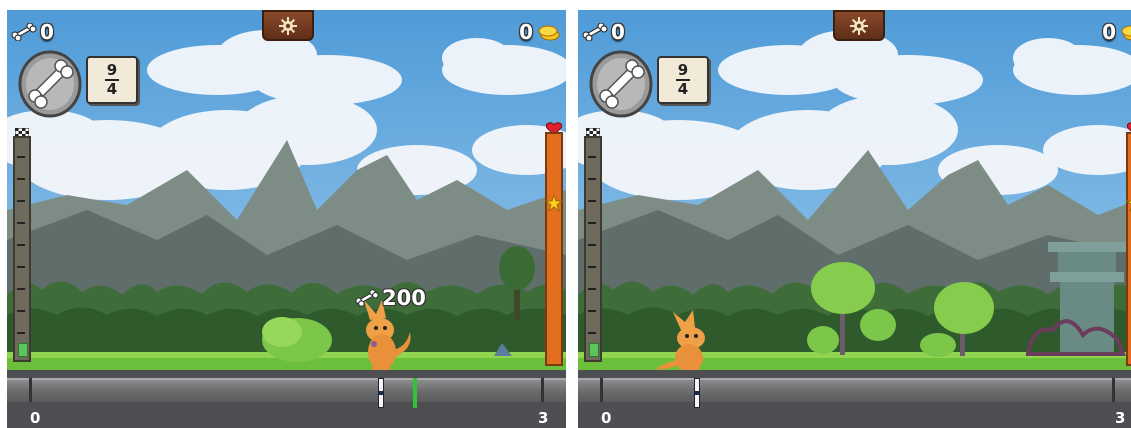 The width and height of the screenshot is (1131, 428). I want to click on target-marker, so click(415, 393).